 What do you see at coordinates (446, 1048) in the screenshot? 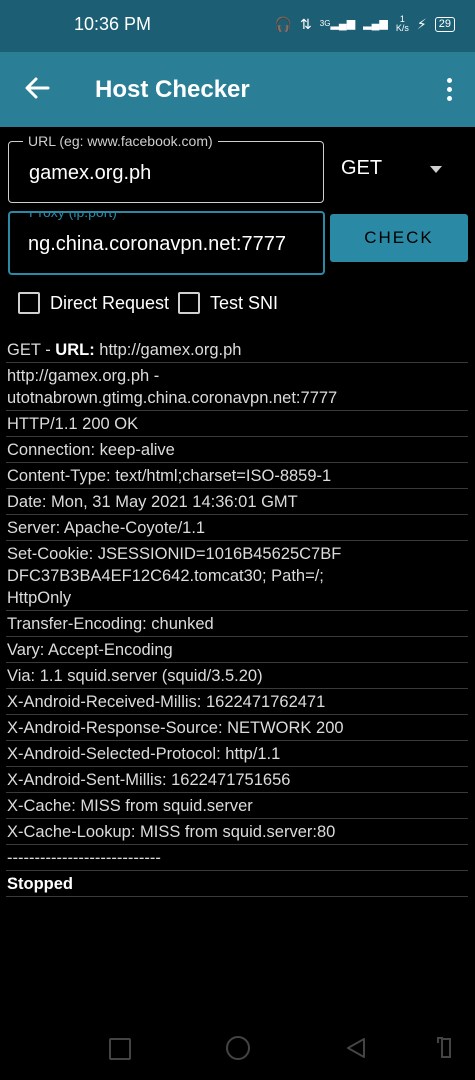
I see `rotate-icon` at bounding box center [446, 1048].